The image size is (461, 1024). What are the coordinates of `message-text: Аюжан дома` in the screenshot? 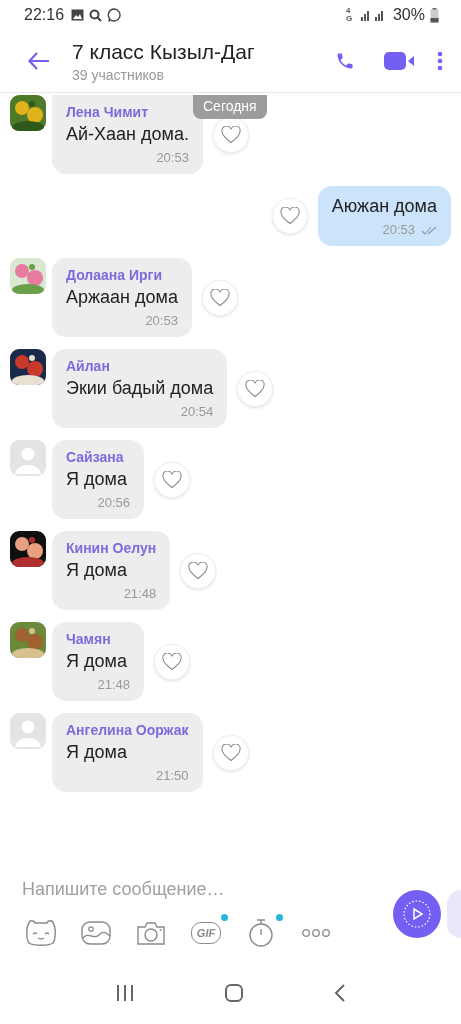 It's located at (384, 206).